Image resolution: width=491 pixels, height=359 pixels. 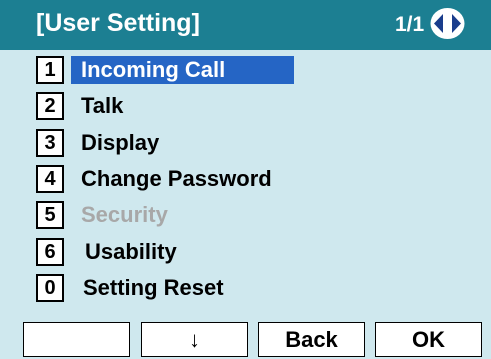 I want to click on menu-item-number: 4, so click(x=50, y=179).